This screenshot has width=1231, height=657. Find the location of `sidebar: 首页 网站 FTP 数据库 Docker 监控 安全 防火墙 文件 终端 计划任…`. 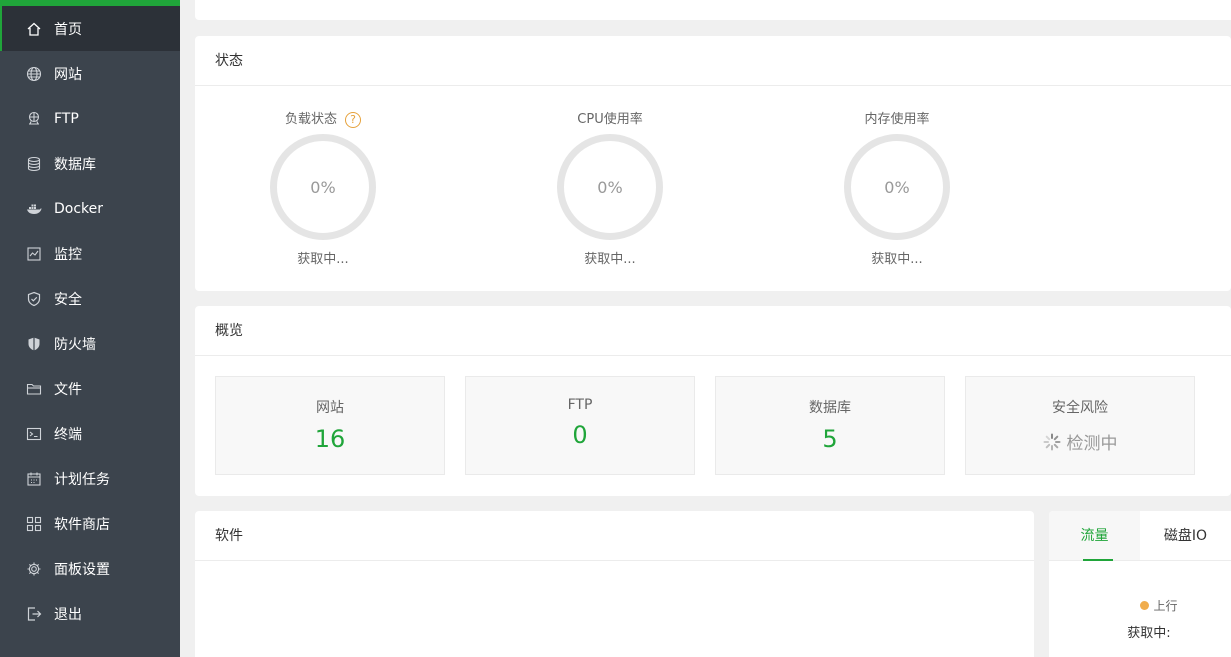

sidebar: 首页 网站 FTP 数据库 Docker 监控 安全 防火墙 文件 终端 计划任… is located at coordinates (90, 328).